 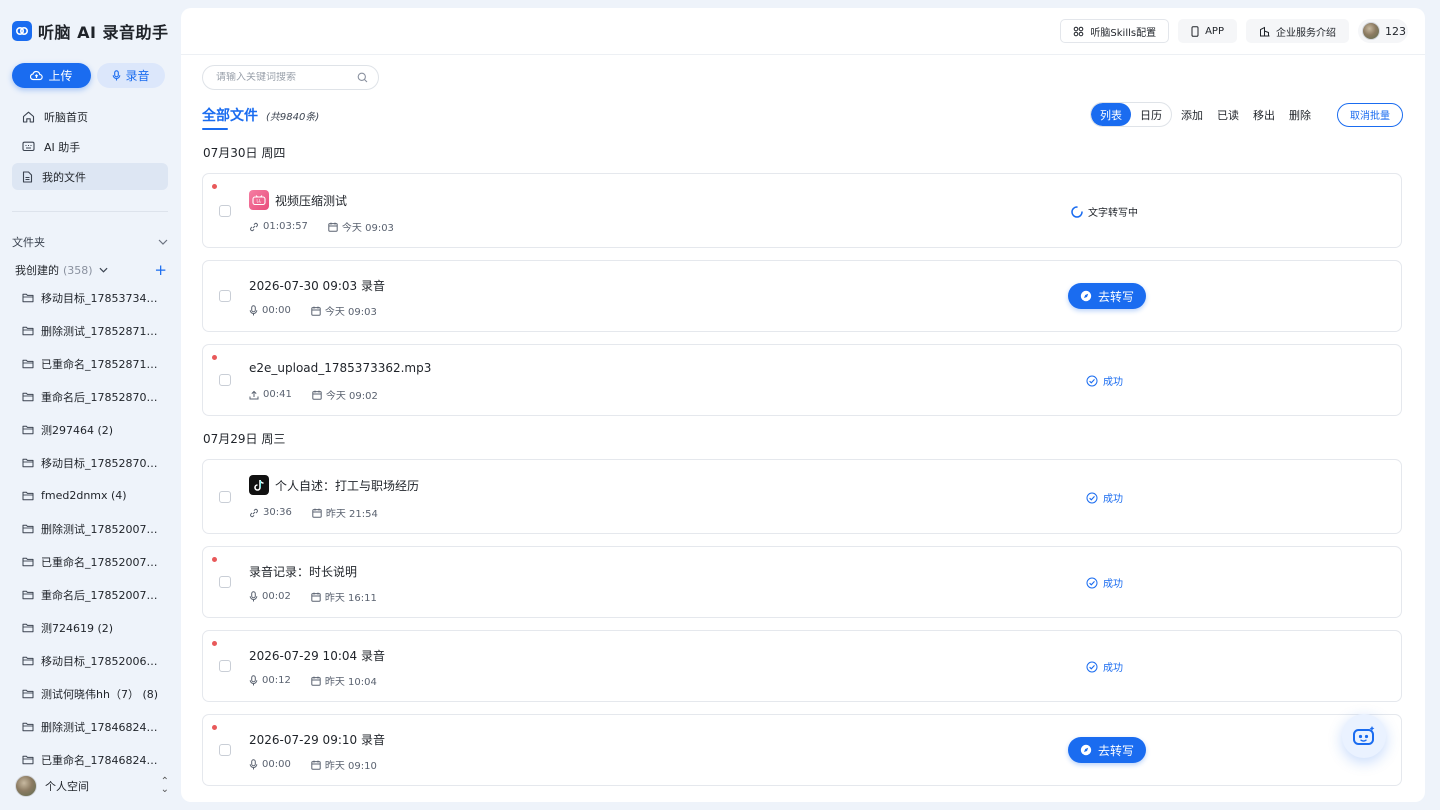 I want to click on ai-bot-floating-button, so click(x=1364, y=736).